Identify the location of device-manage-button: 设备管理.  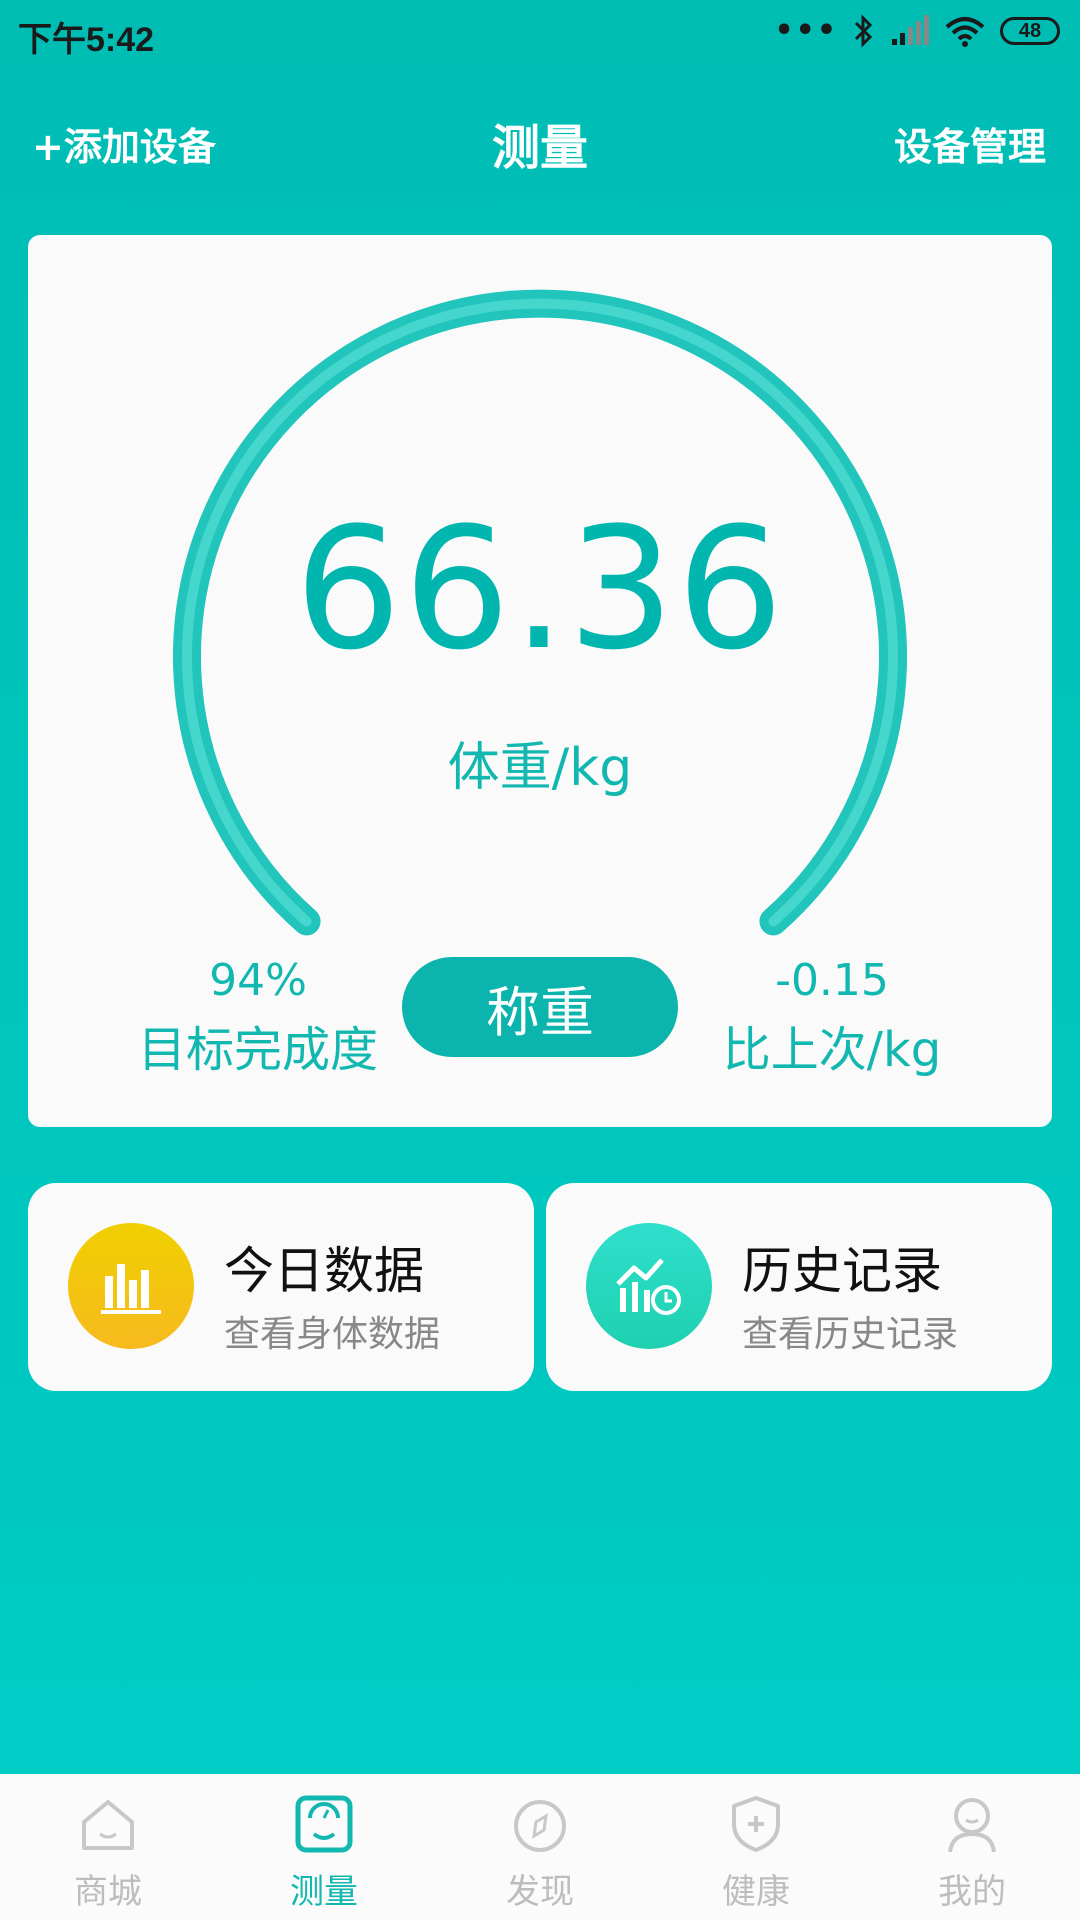
(970, 143).